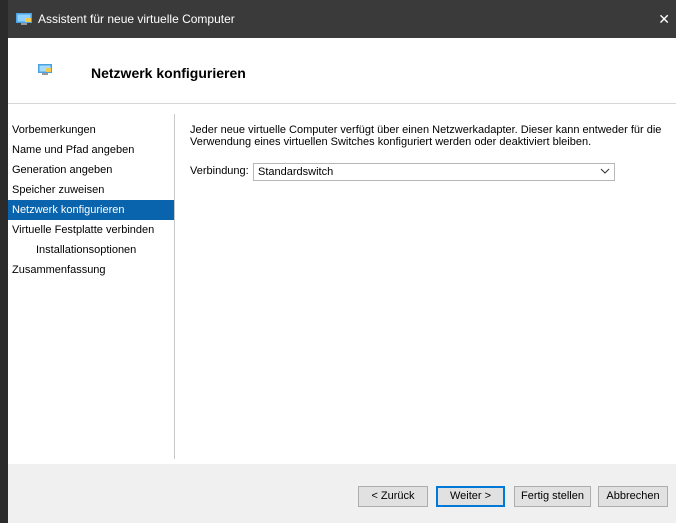  I want to click on hyperv-monitor-icon, so click(24, 19).